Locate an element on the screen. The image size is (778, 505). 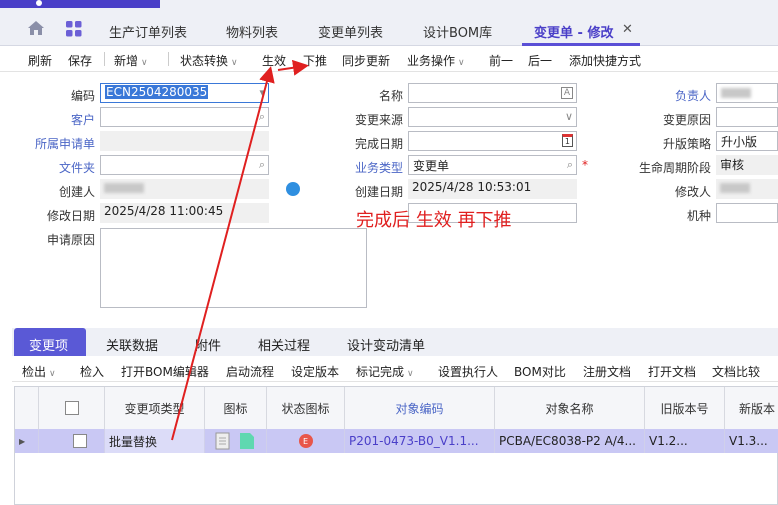
language-icon: A is located at coordinates (566, 93).